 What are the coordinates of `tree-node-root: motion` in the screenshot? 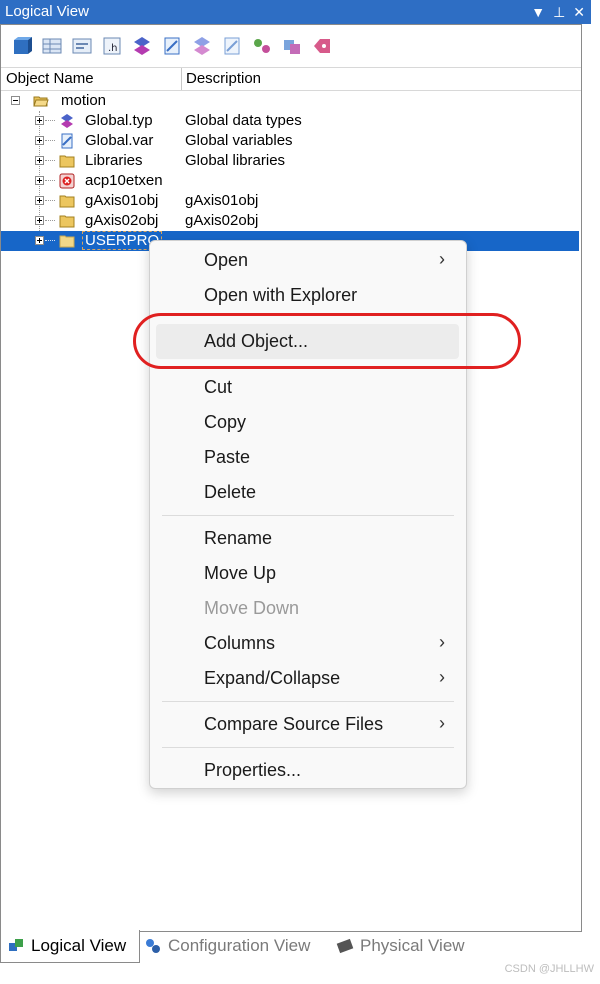 It's located at (290, 101).